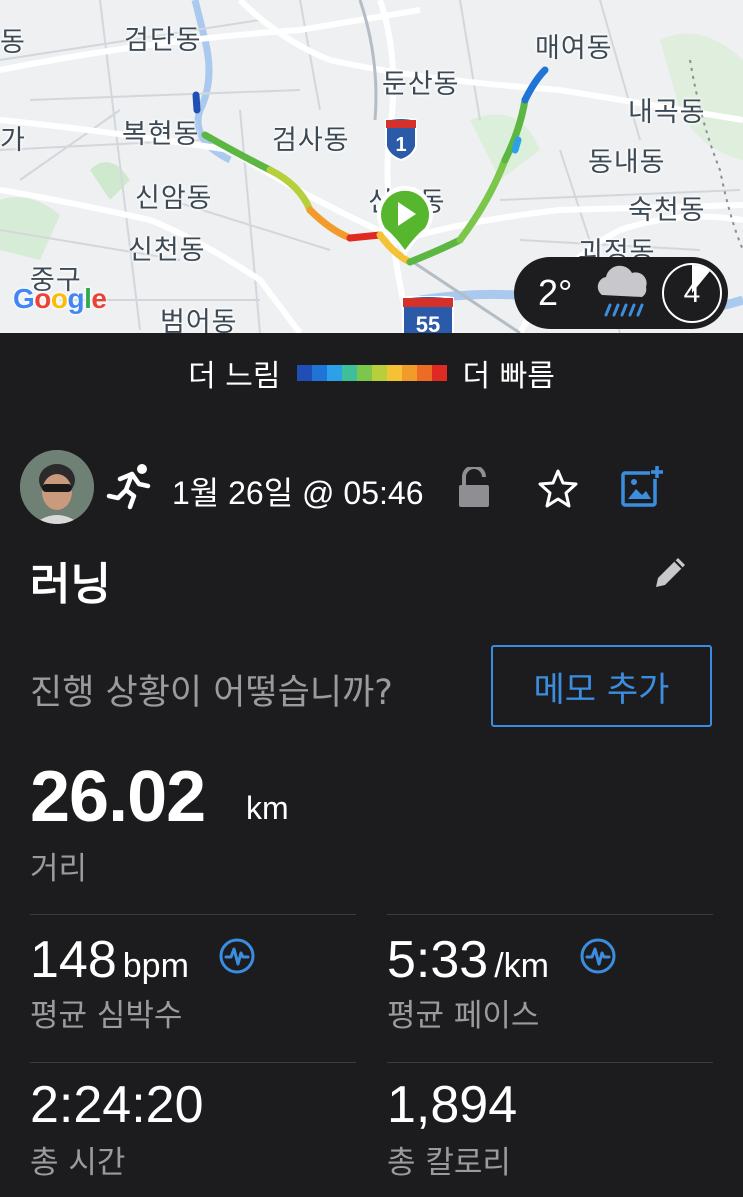 This screenshot has width=743, height=1197. What do you see at coordinates (449, 1163) in the screenshot?
I see `total-calories-label: 총 칼로리` at bounding box center [449, 1163].